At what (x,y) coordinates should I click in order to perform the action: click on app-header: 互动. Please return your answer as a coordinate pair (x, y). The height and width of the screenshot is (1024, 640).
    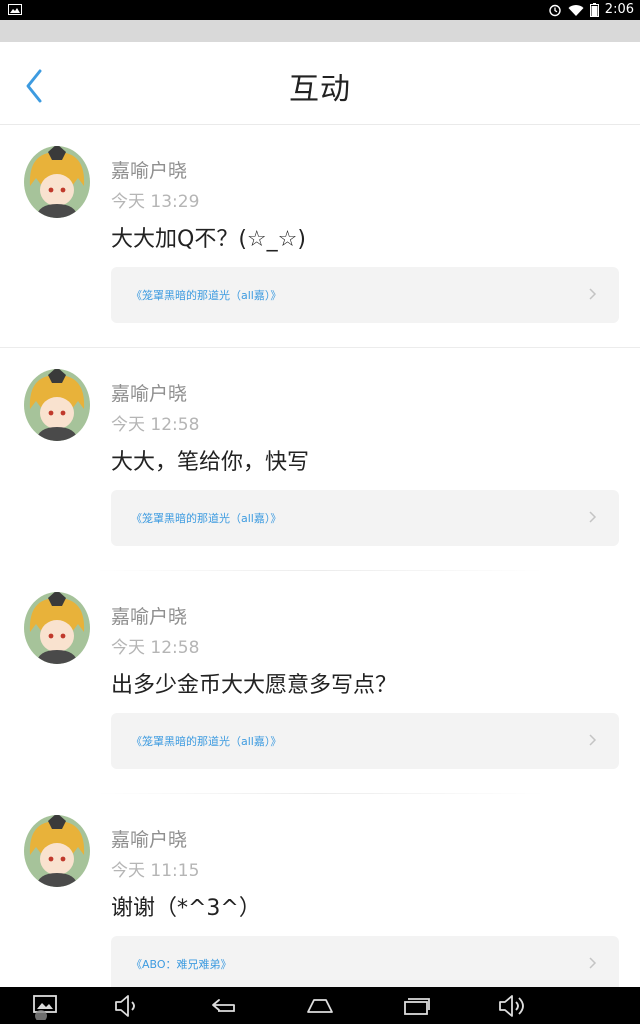
    Looking at the image, I should click on (320, 83).